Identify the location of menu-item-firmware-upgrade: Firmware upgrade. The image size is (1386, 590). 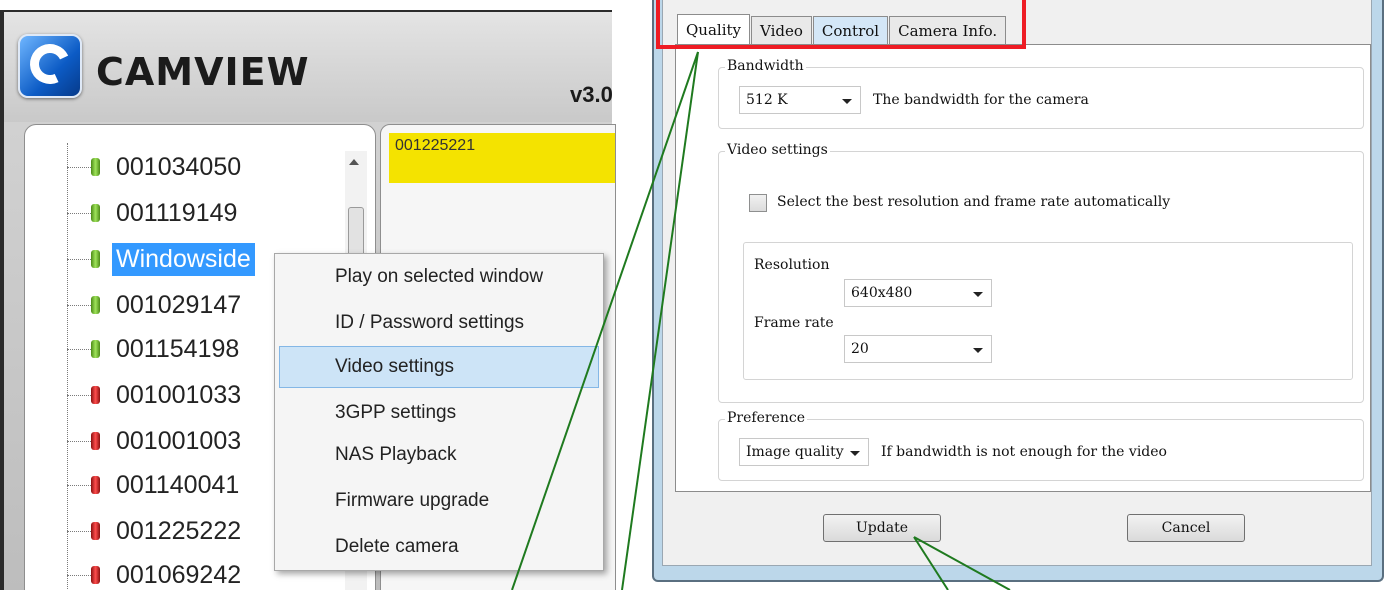
(439, 501).